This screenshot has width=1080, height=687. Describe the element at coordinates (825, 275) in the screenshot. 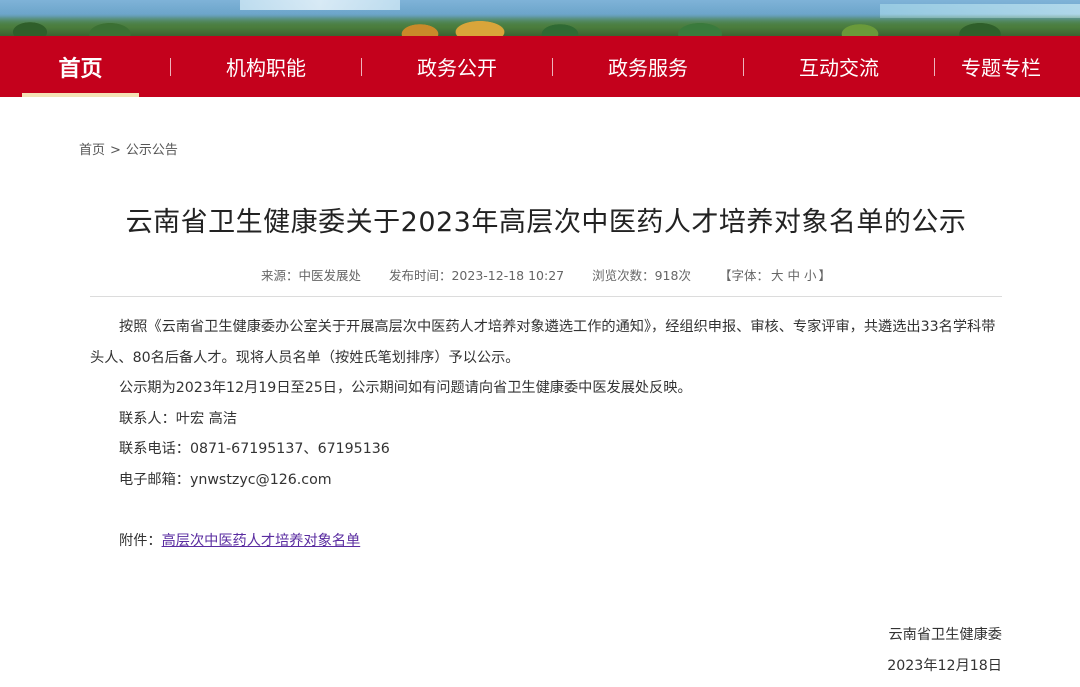

I see `font-size-suffix: 】` at that location.